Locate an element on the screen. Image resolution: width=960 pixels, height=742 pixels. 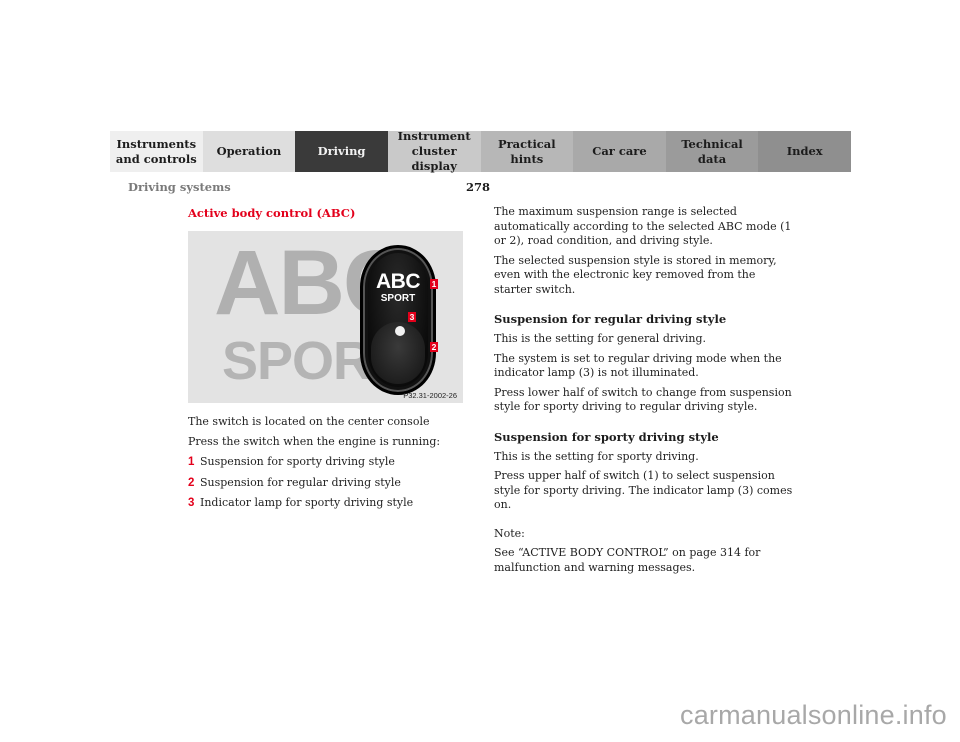
figure-code: P32.31-2002-26 is located at coordinates (430, 395).